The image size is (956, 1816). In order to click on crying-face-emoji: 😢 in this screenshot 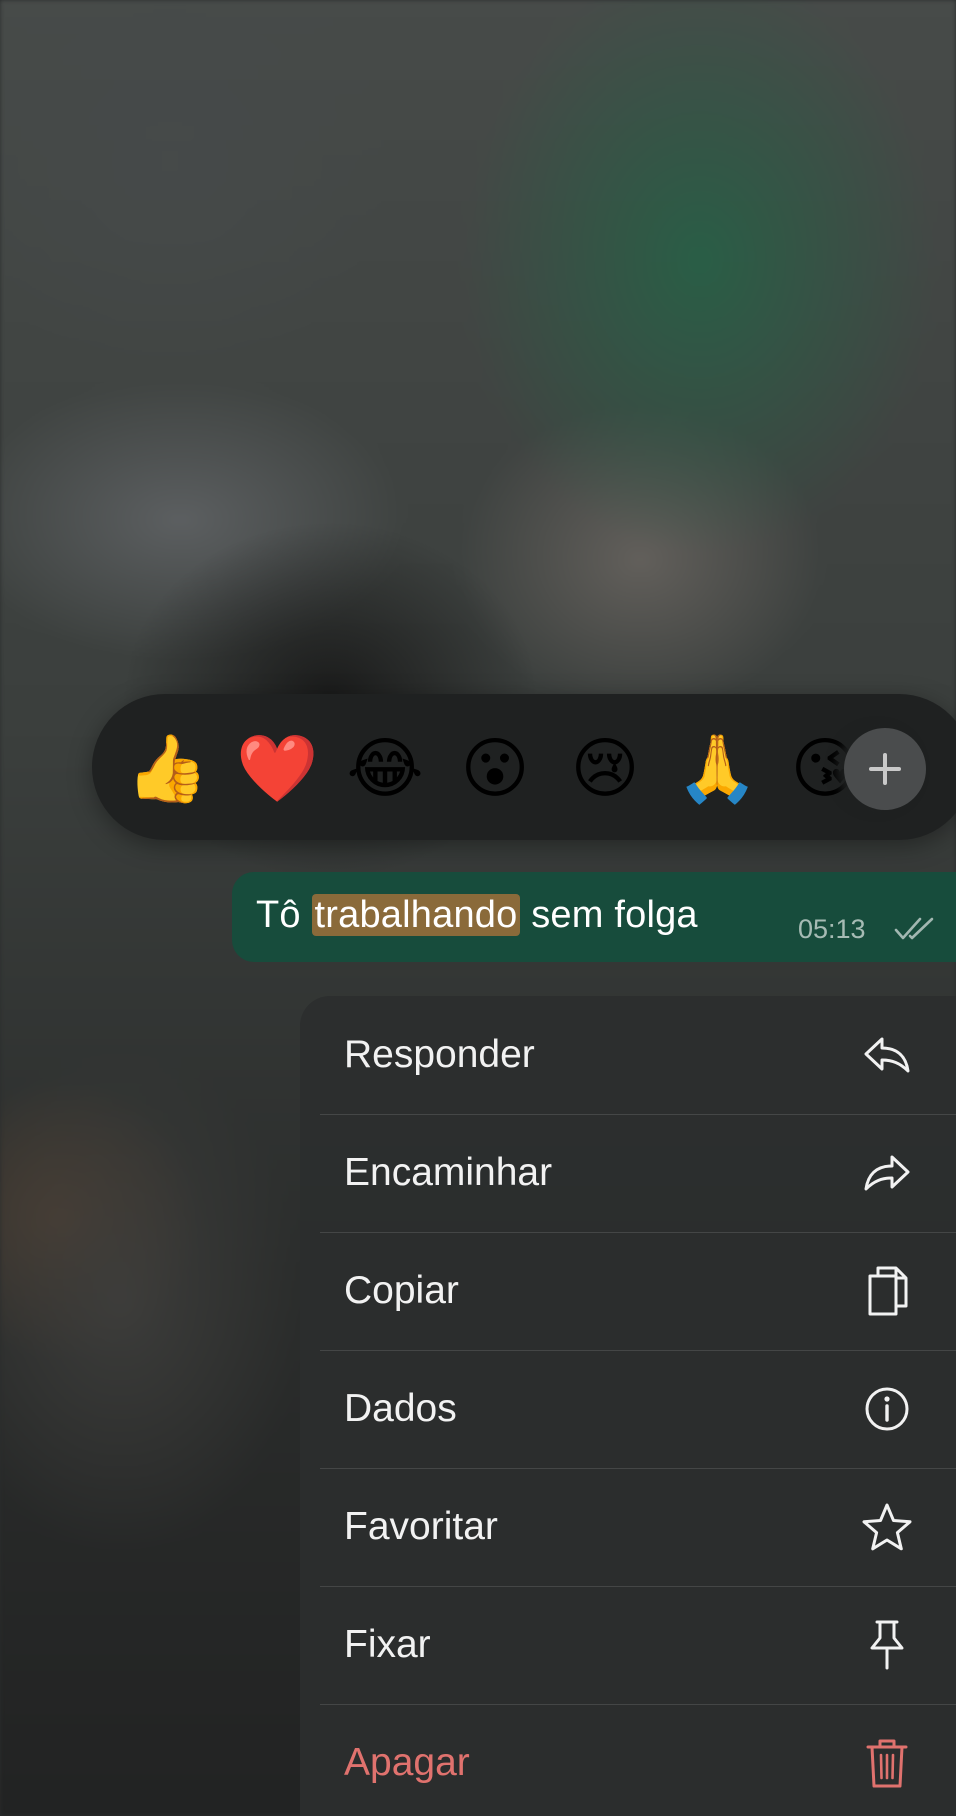, I will do `click(605, 769)`.